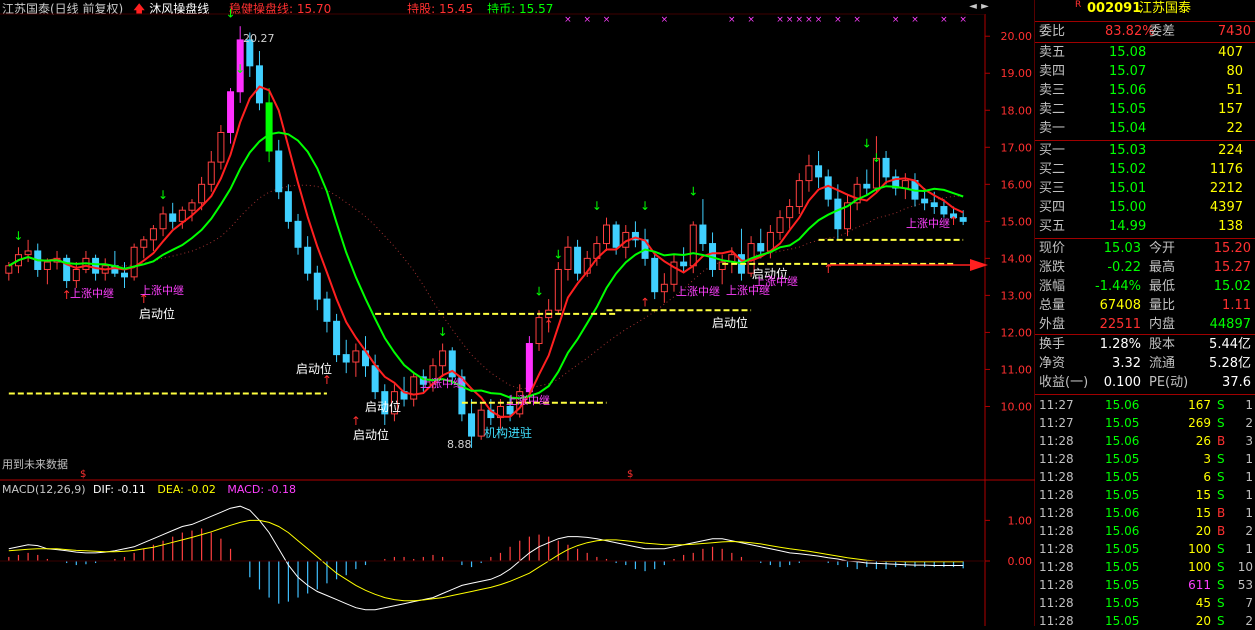  I want to click on fundamental-value: 5.44亿, so click(1230, 344).